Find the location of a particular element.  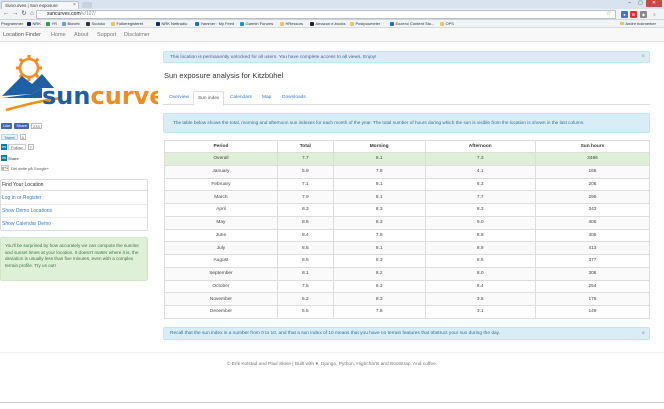

bookmark-item: Amazon e-books is located at coordinates (328, 23).